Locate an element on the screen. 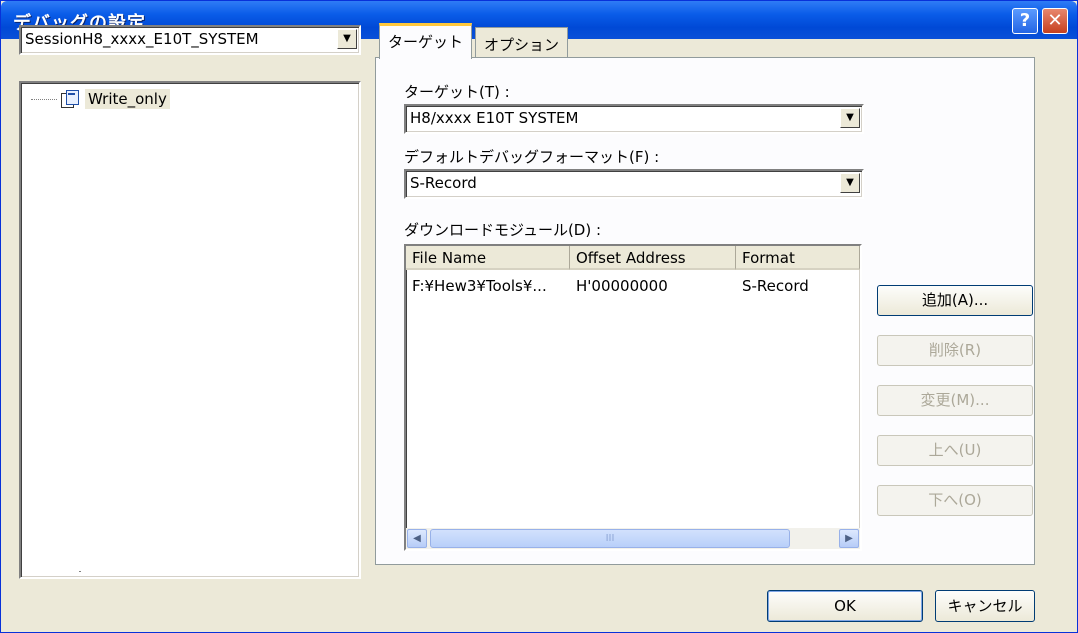 This screenshot has height=633, width=1078. help-icon: ? is located at coordinates (1025, 21).